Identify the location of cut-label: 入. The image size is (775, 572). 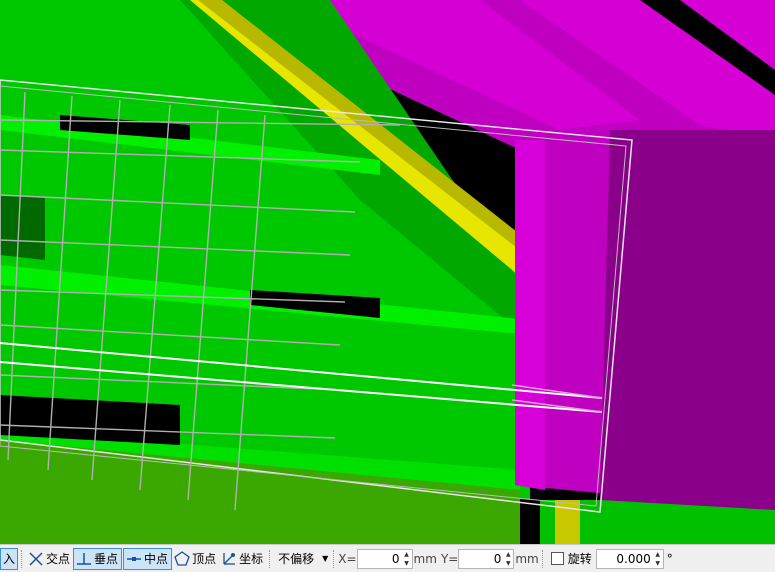
(9, 559).